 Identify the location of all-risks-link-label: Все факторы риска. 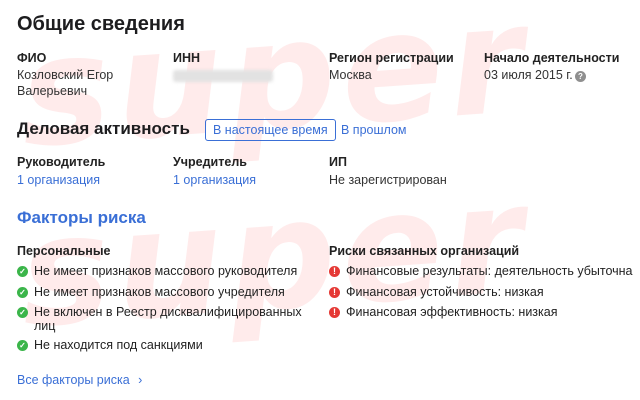
(73, 380).